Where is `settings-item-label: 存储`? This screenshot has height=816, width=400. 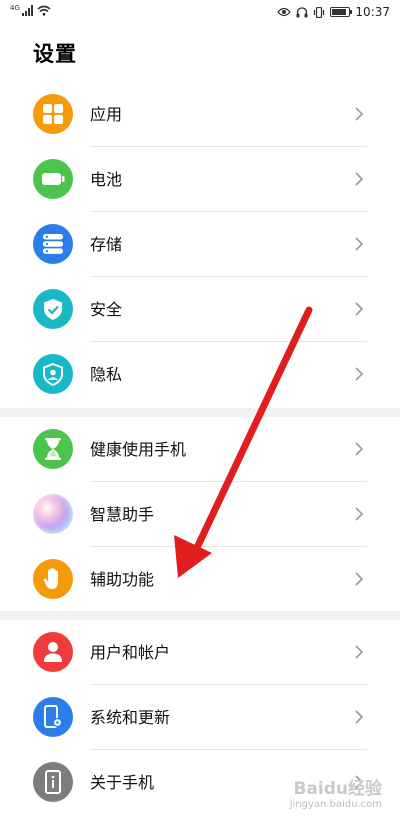
settings-item-label: 存储 is located at coordinates (106, 244).